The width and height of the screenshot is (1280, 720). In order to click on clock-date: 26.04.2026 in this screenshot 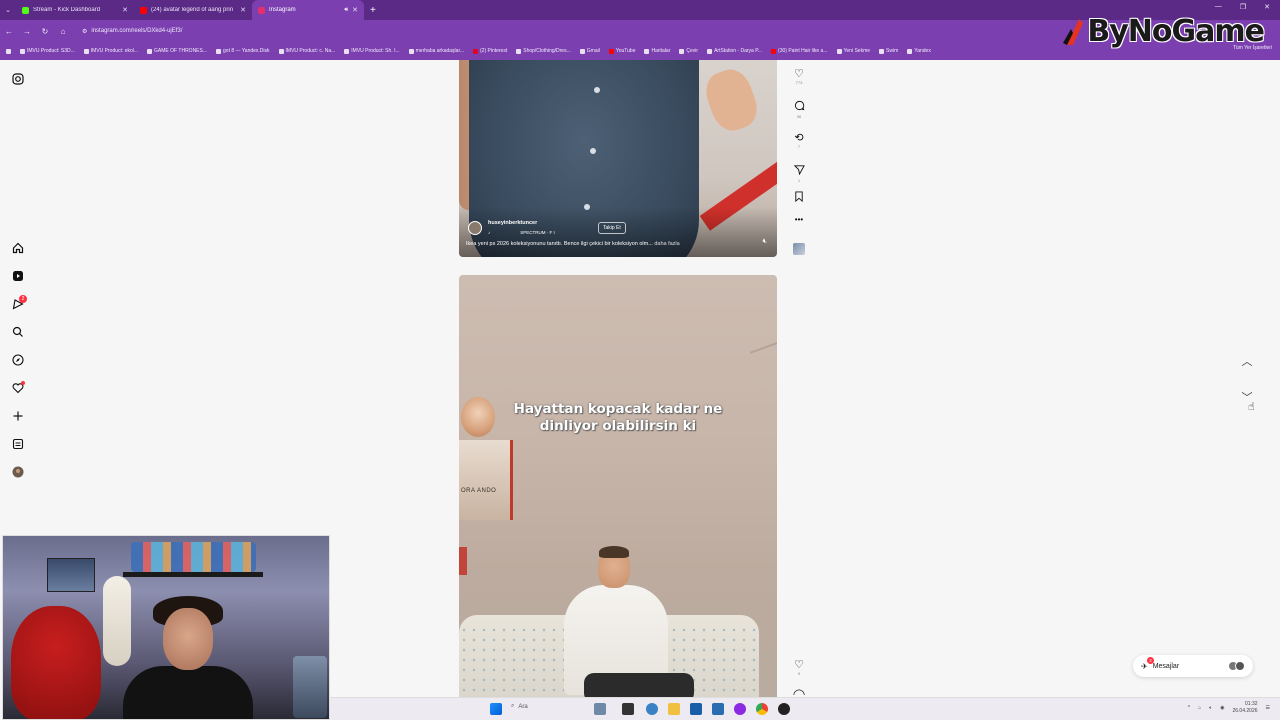, I will do `click(1245, 711)`.